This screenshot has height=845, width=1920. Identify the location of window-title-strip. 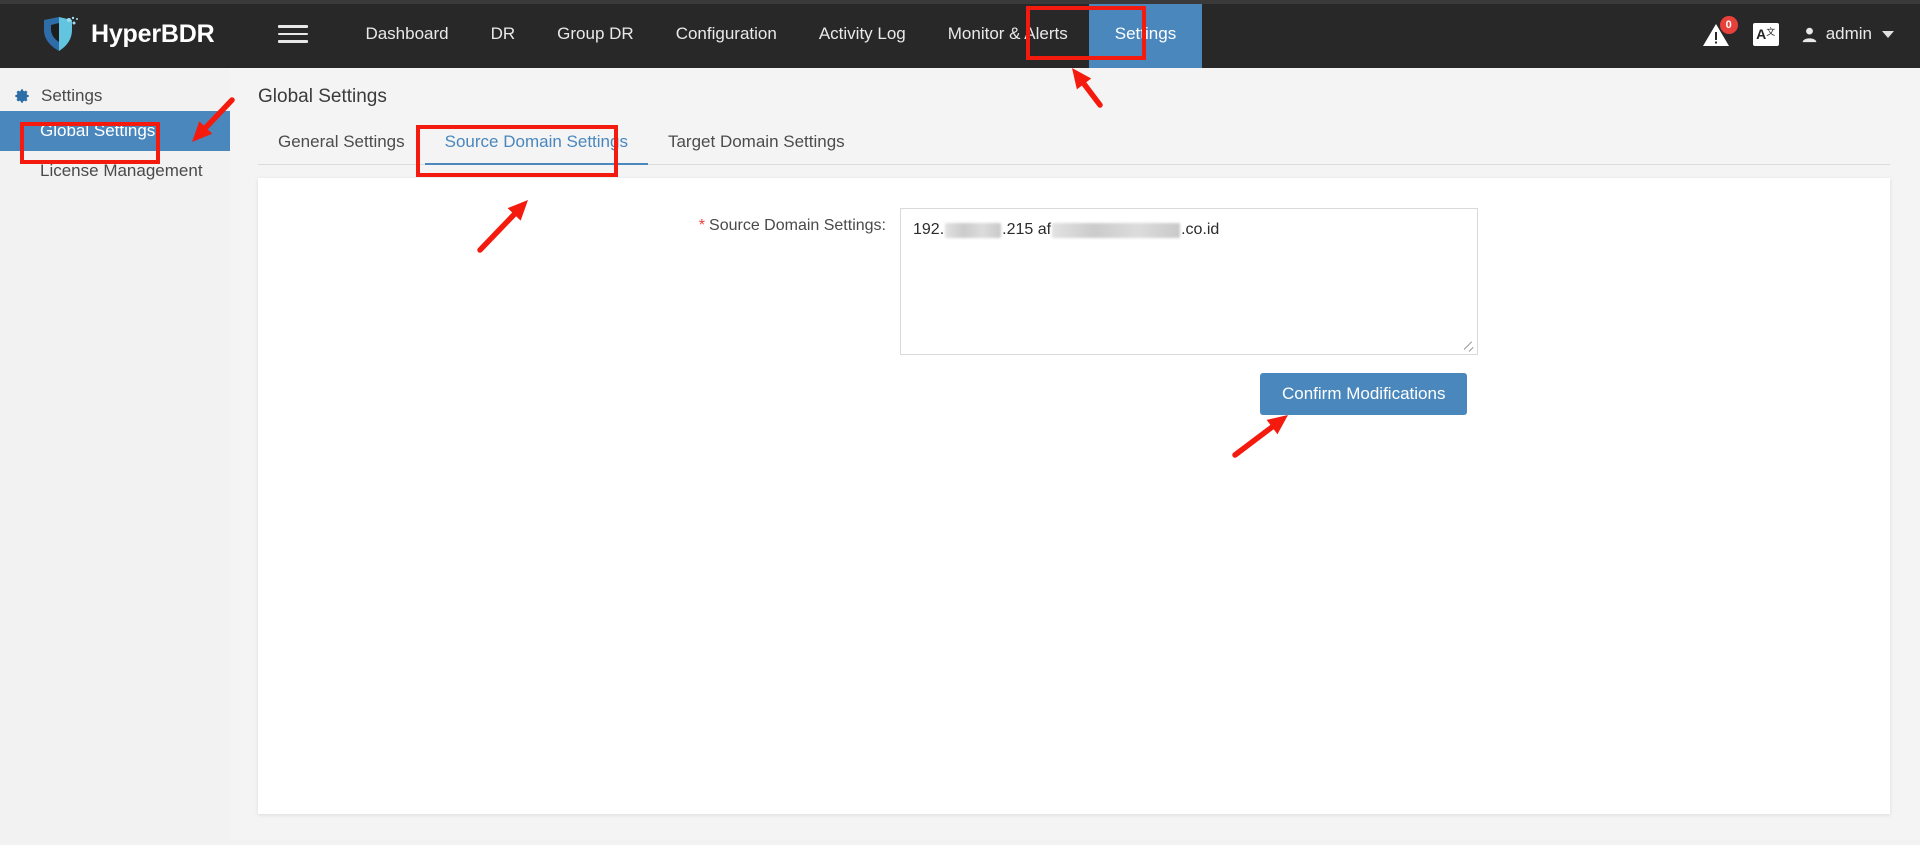
(960, 2).